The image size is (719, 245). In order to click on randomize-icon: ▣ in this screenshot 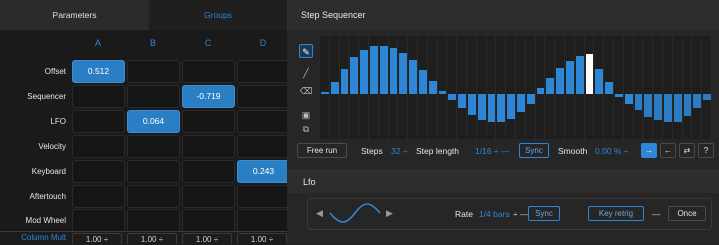, I will do `click(306, 115)`.